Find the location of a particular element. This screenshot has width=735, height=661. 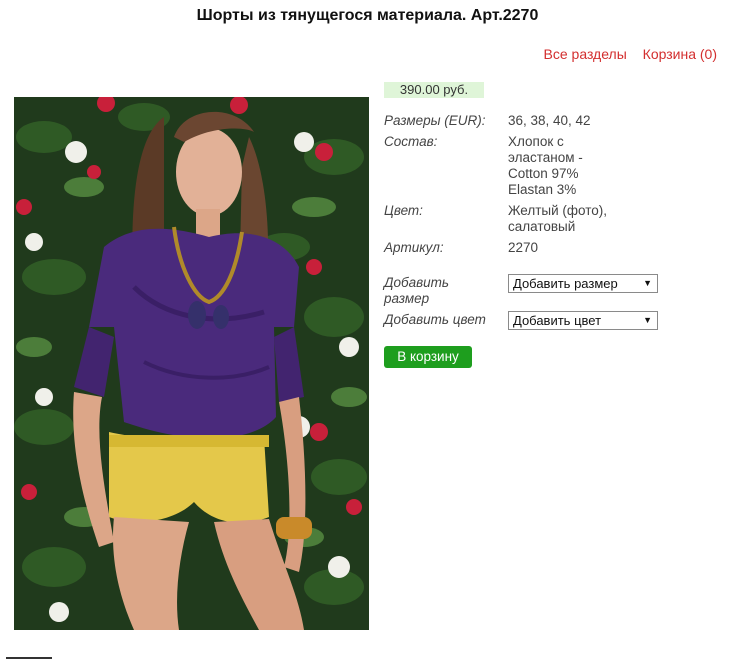

composition-line: Хлопок с is located at coordinates (536, 141).